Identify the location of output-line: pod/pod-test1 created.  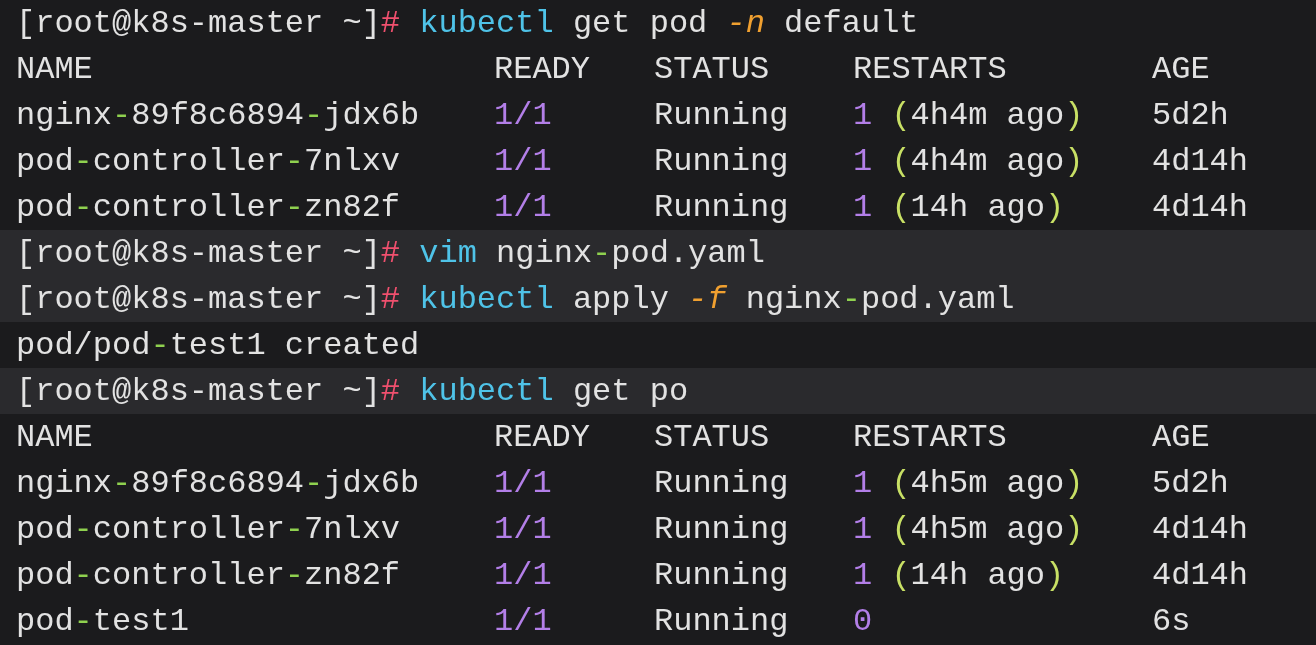
(218, 345).